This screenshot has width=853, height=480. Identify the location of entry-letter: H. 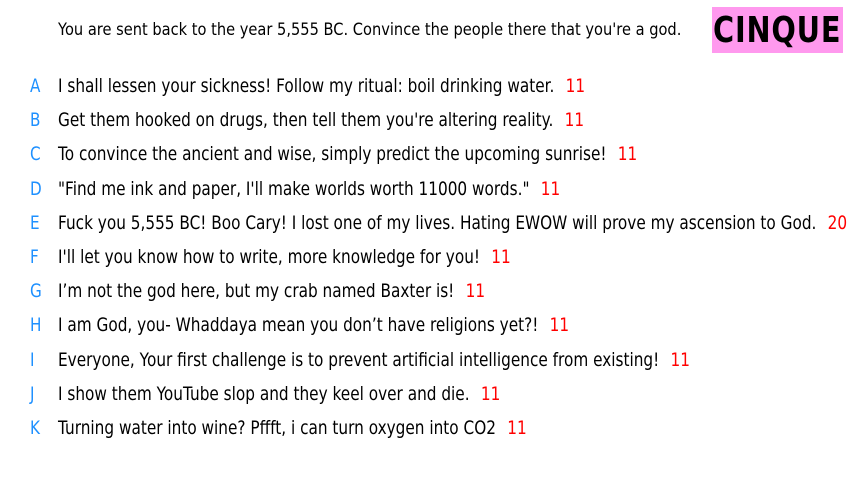
(36, 325).